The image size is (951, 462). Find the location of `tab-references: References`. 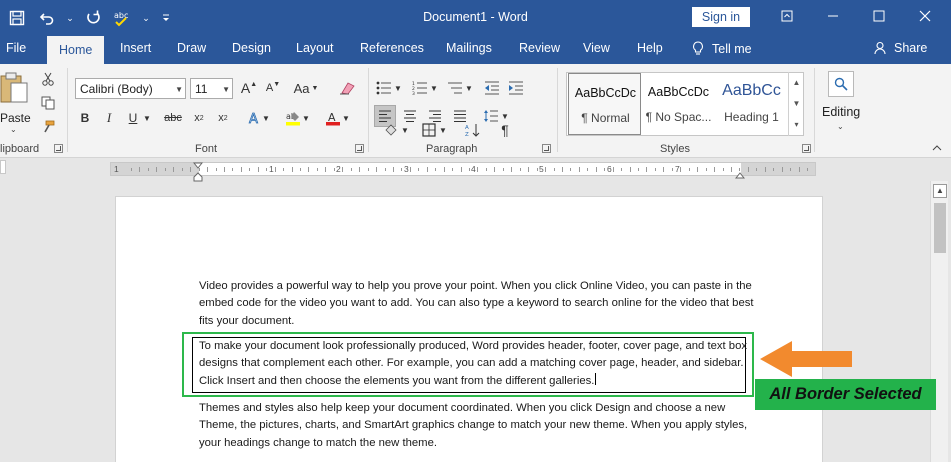

tab-references: References is located at coordinates (392, 48).